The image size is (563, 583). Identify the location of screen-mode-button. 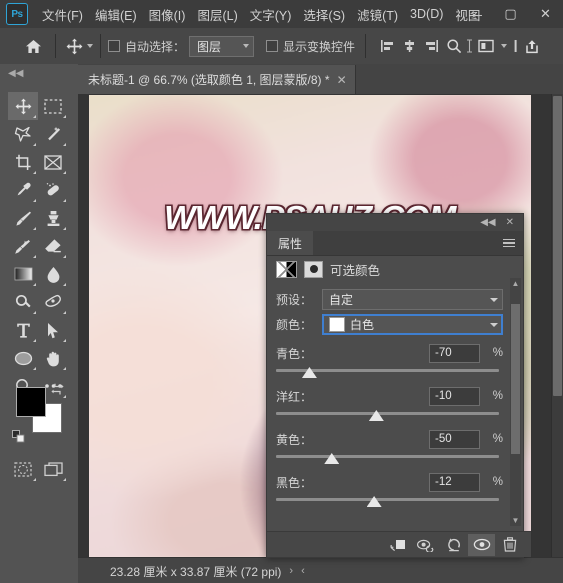
(53, 469).